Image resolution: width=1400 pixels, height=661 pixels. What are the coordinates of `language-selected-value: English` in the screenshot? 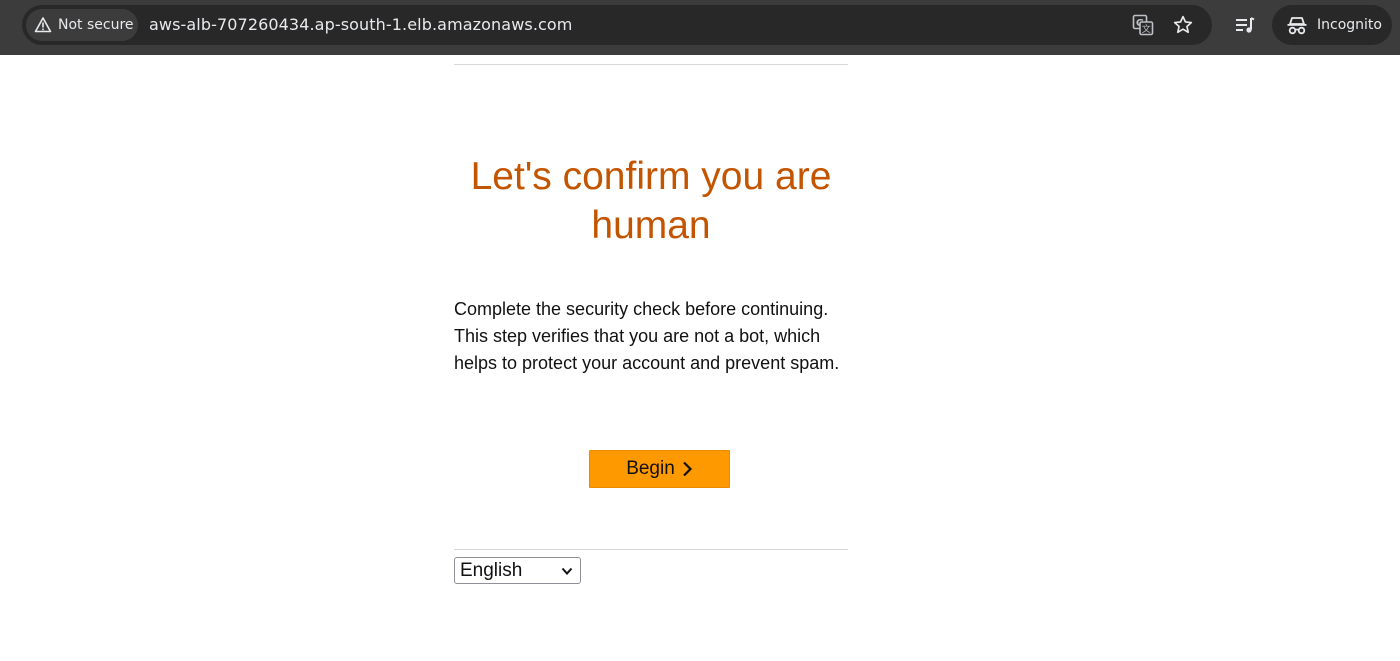 It's located at (491, 570).